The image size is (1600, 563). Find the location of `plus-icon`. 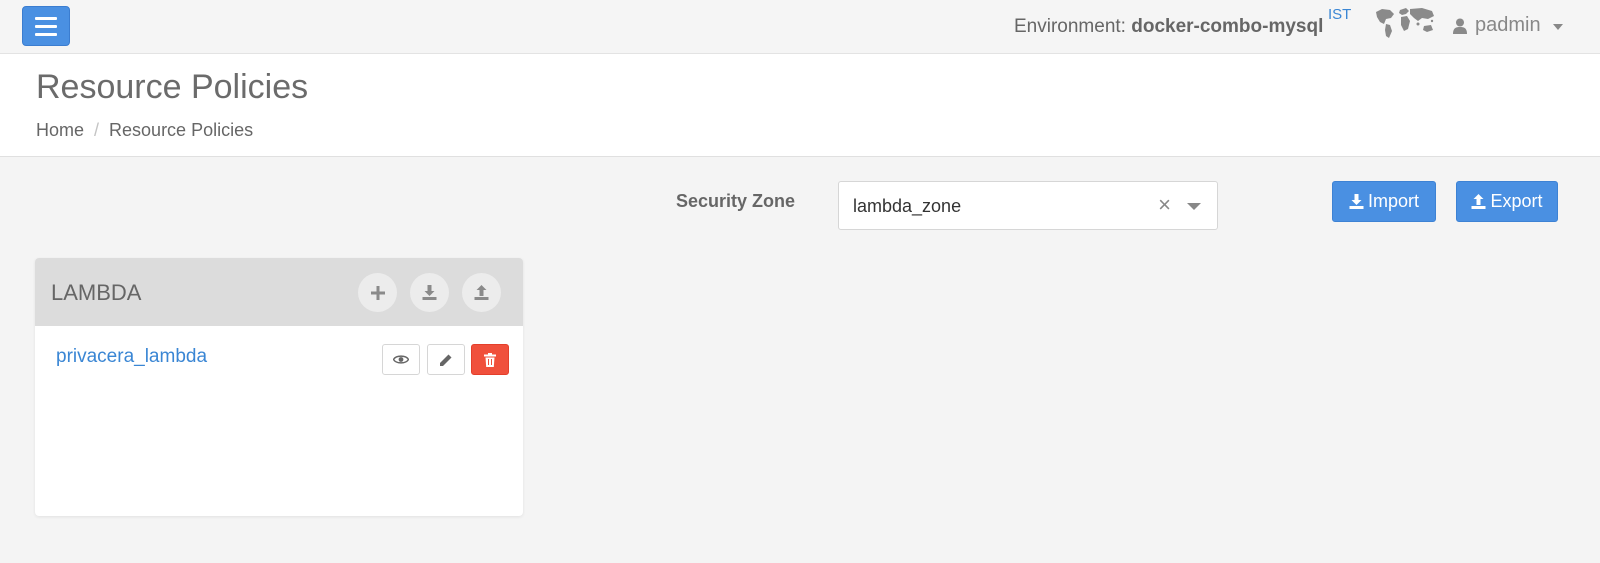

plus-icon is located at coordinates (377, 292).